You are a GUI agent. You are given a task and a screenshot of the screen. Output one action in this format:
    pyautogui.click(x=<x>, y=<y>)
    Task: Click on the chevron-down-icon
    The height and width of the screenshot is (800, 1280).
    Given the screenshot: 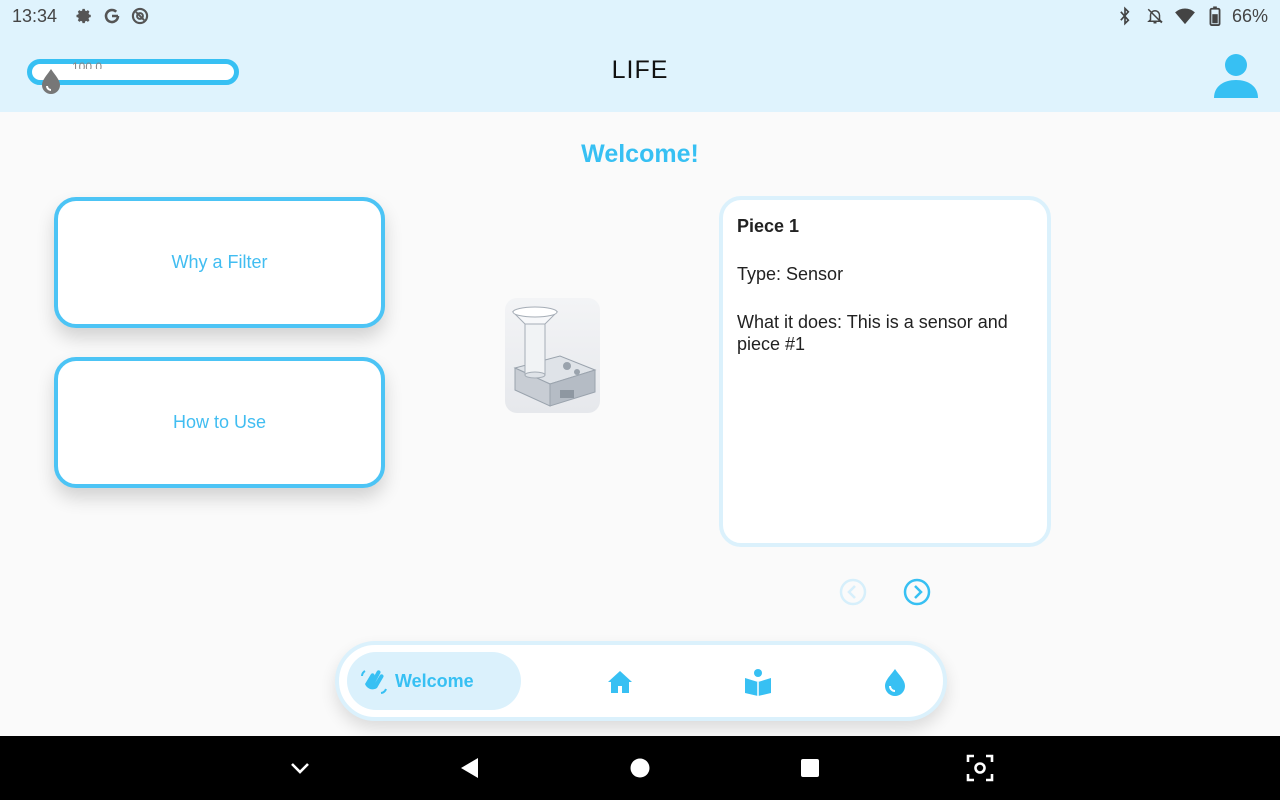 What is the action you would take?
    pyautogui.click(x=300, y=768)
    